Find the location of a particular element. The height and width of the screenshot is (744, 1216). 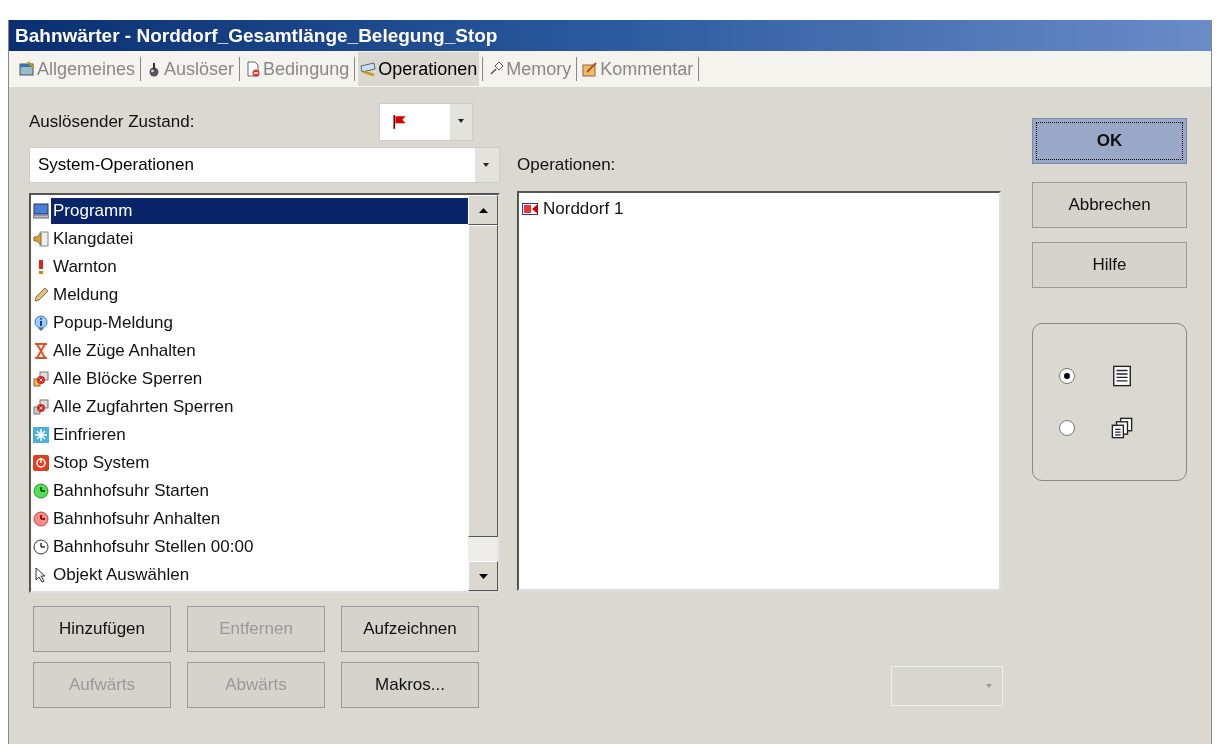

list-item: Alle Züge Anhalten is located at coordinates (124, 351).